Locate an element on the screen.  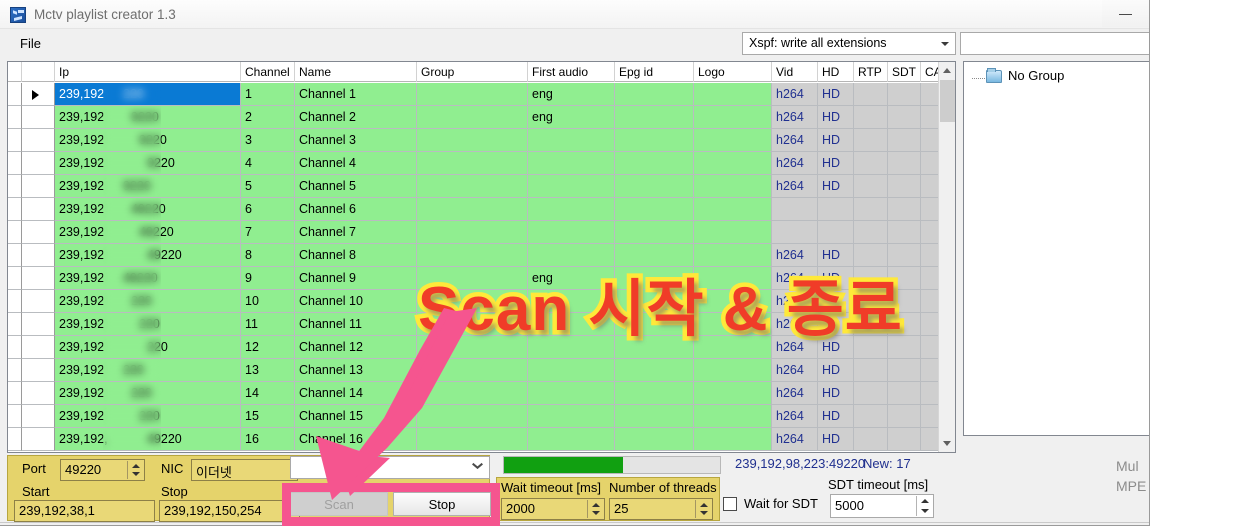
cell-name: Channel 5 is located at coordinates (356, 186).